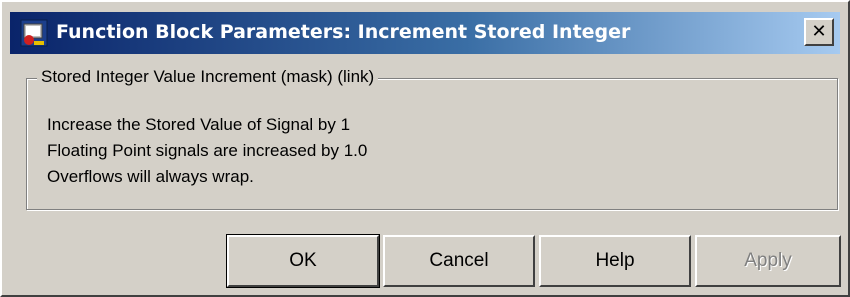  I want to click on close-icon: ✕, so click(819, 31).